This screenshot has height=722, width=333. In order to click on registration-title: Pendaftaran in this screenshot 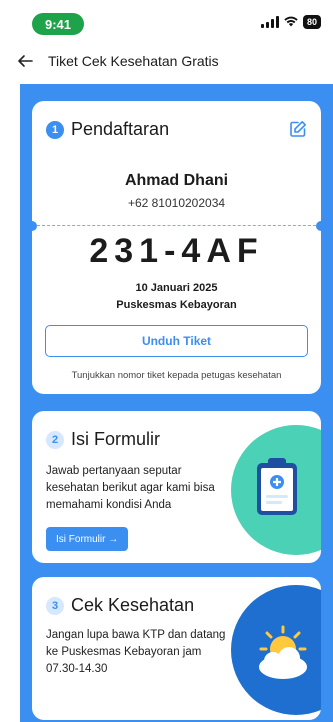, I will do `click(120, 129)`.